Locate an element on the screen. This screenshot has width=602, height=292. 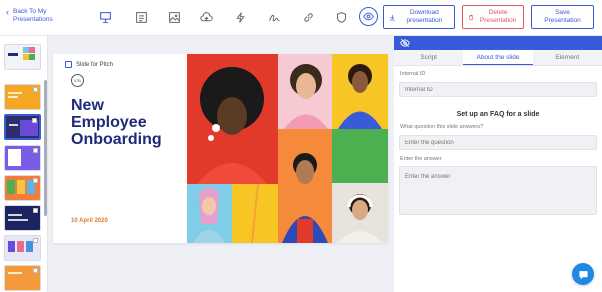
eye-icon is located at coordinates (368, 16).